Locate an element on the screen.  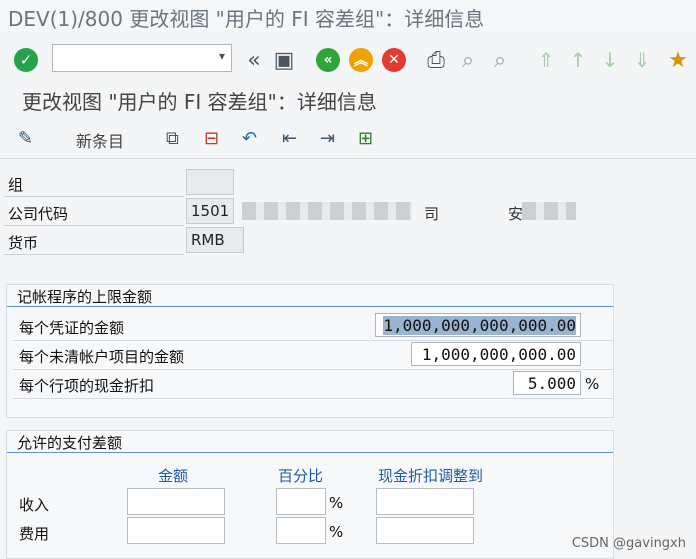
back-double-icon: « is located at coordinates (254, 60).